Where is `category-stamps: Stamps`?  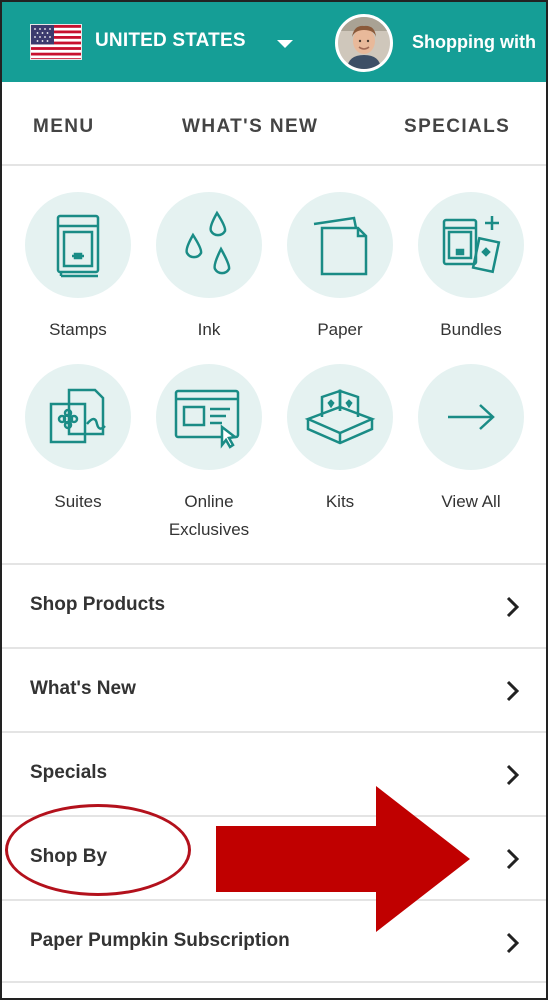
category-stamps: Stamps is located at coordinates (78, 268).